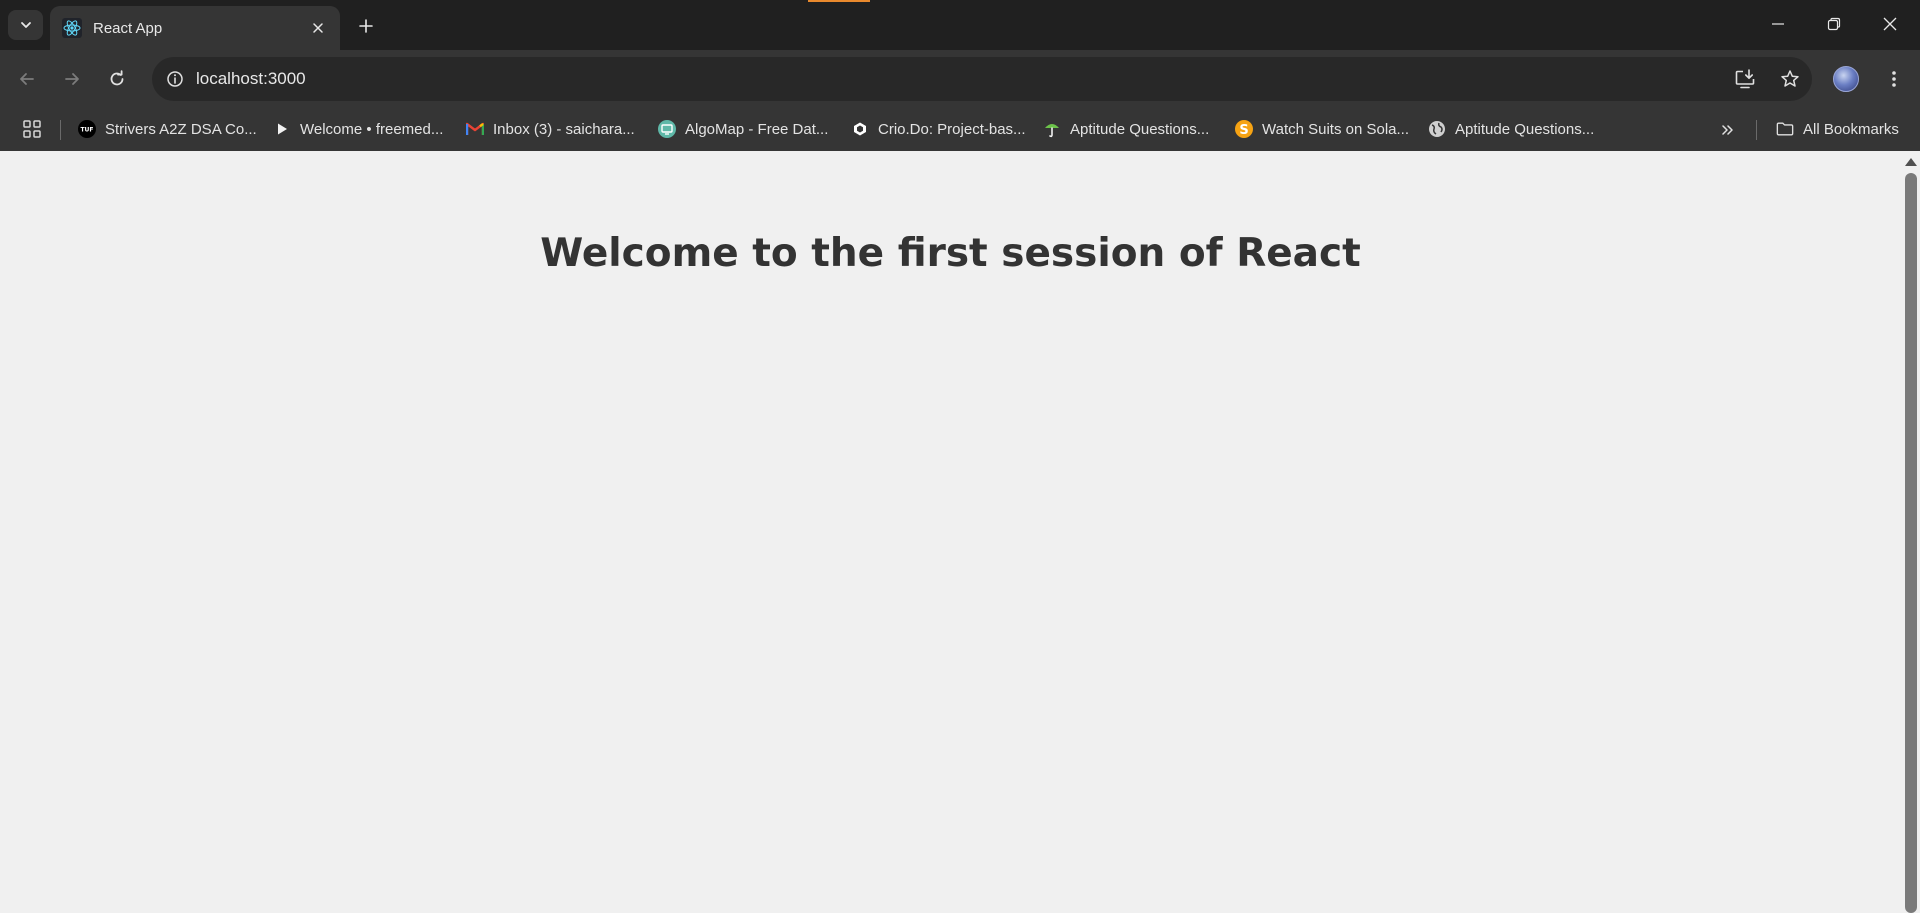 This screenshot has height=913, width=1920. Describe the element at coordinates (128, 28) in the screenshot. I see `tab-title: React App` at that location.